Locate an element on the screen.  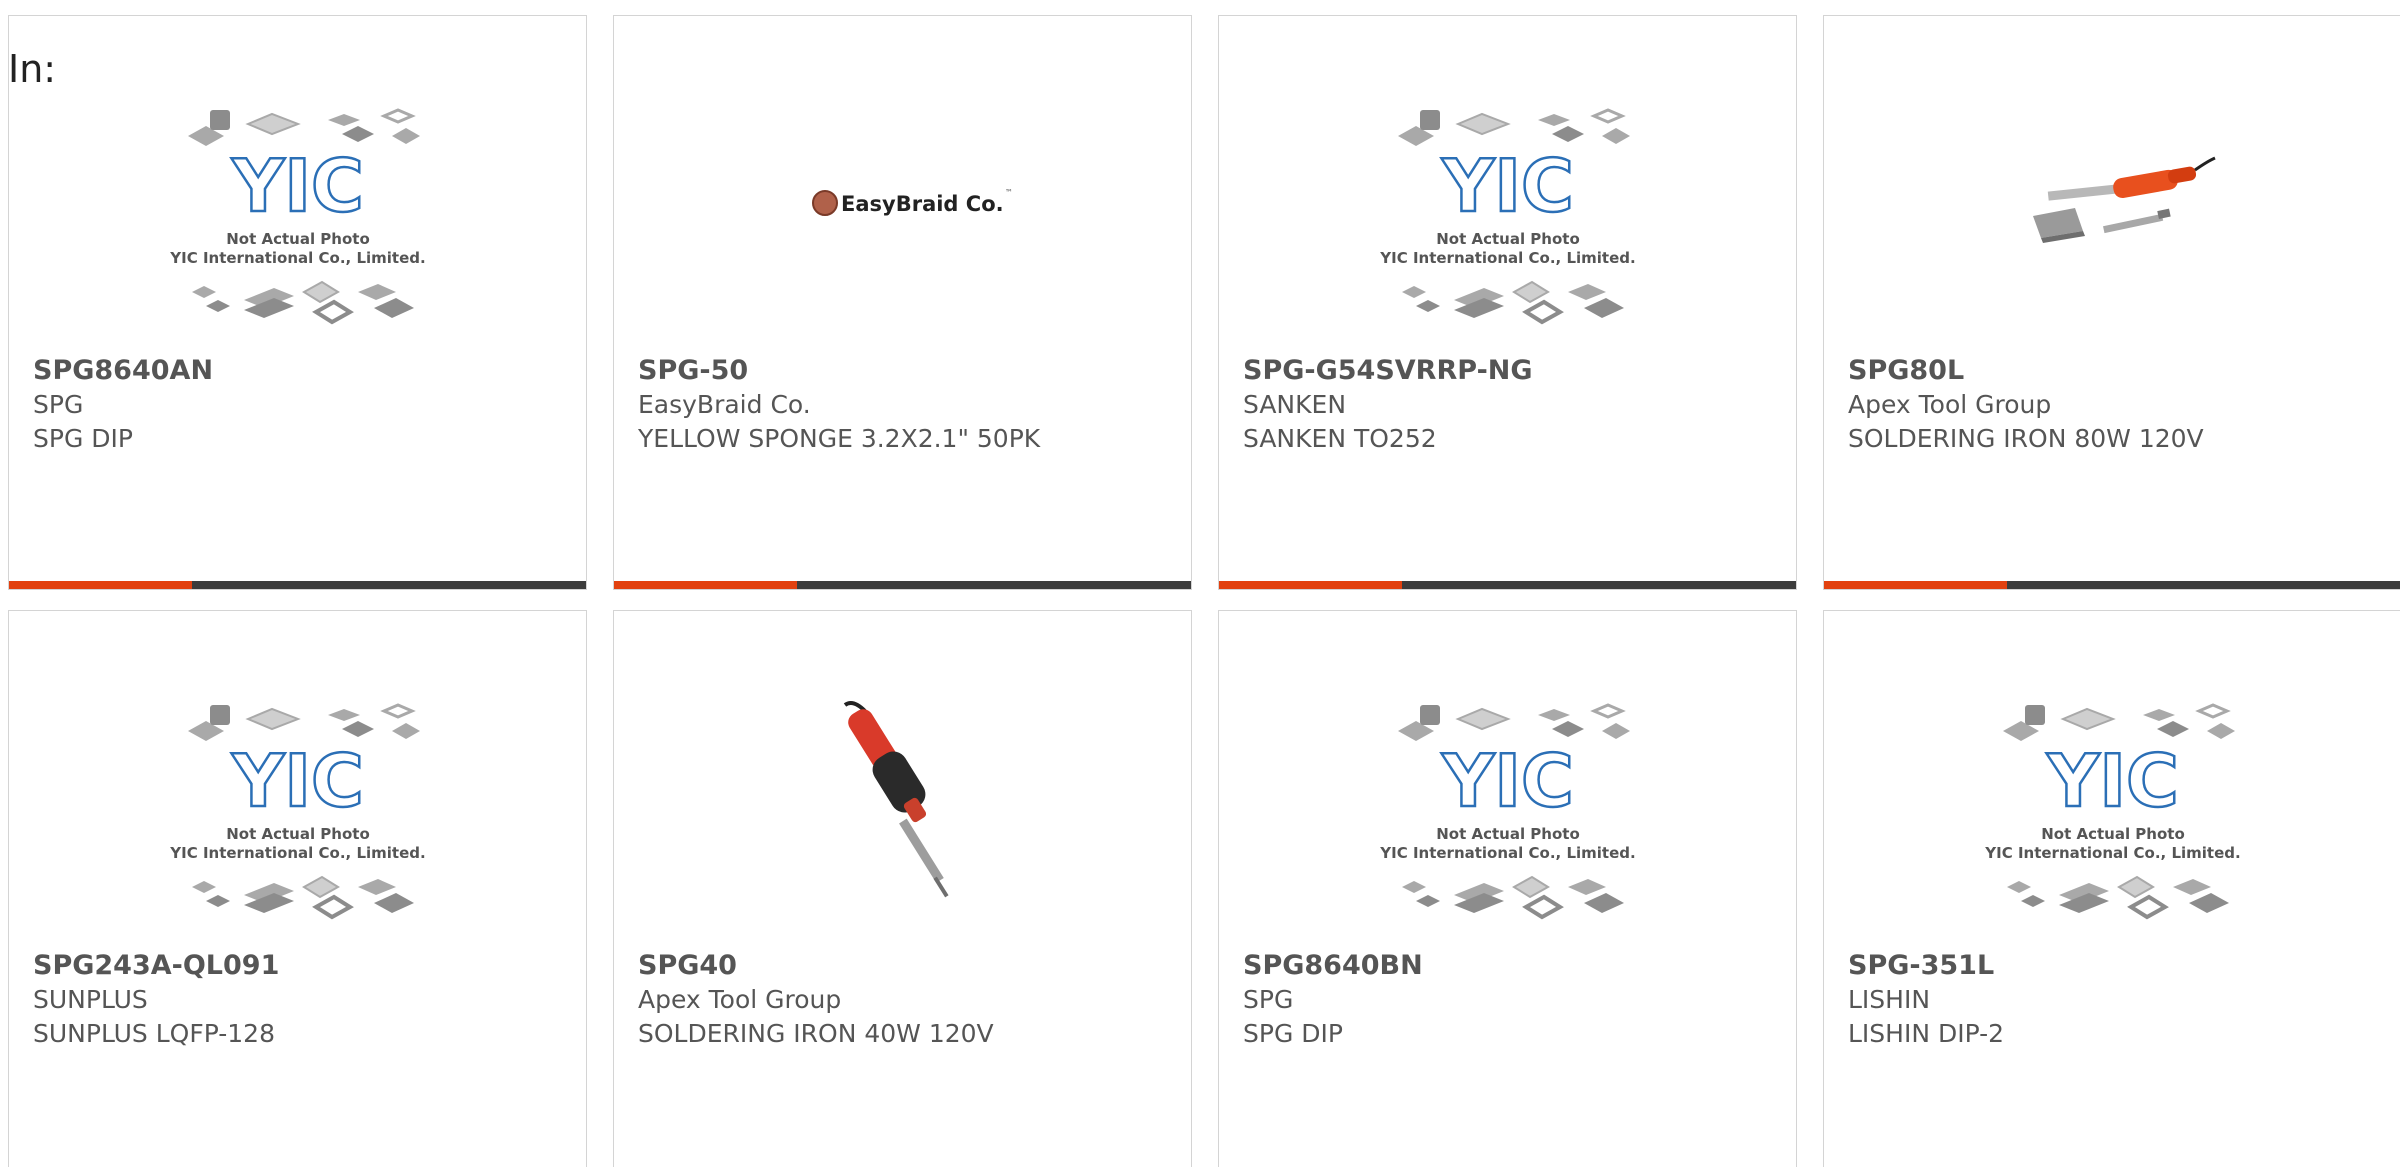
part-number: SPG40 is located at coordinates (906, 966).